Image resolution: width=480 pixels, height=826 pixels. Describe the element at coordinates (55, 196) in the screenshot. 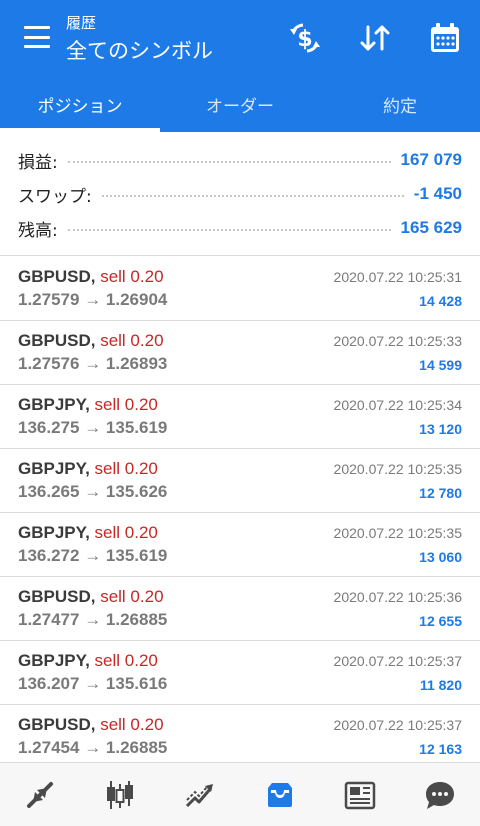

I see `swap-label: スワップ:` at that location.